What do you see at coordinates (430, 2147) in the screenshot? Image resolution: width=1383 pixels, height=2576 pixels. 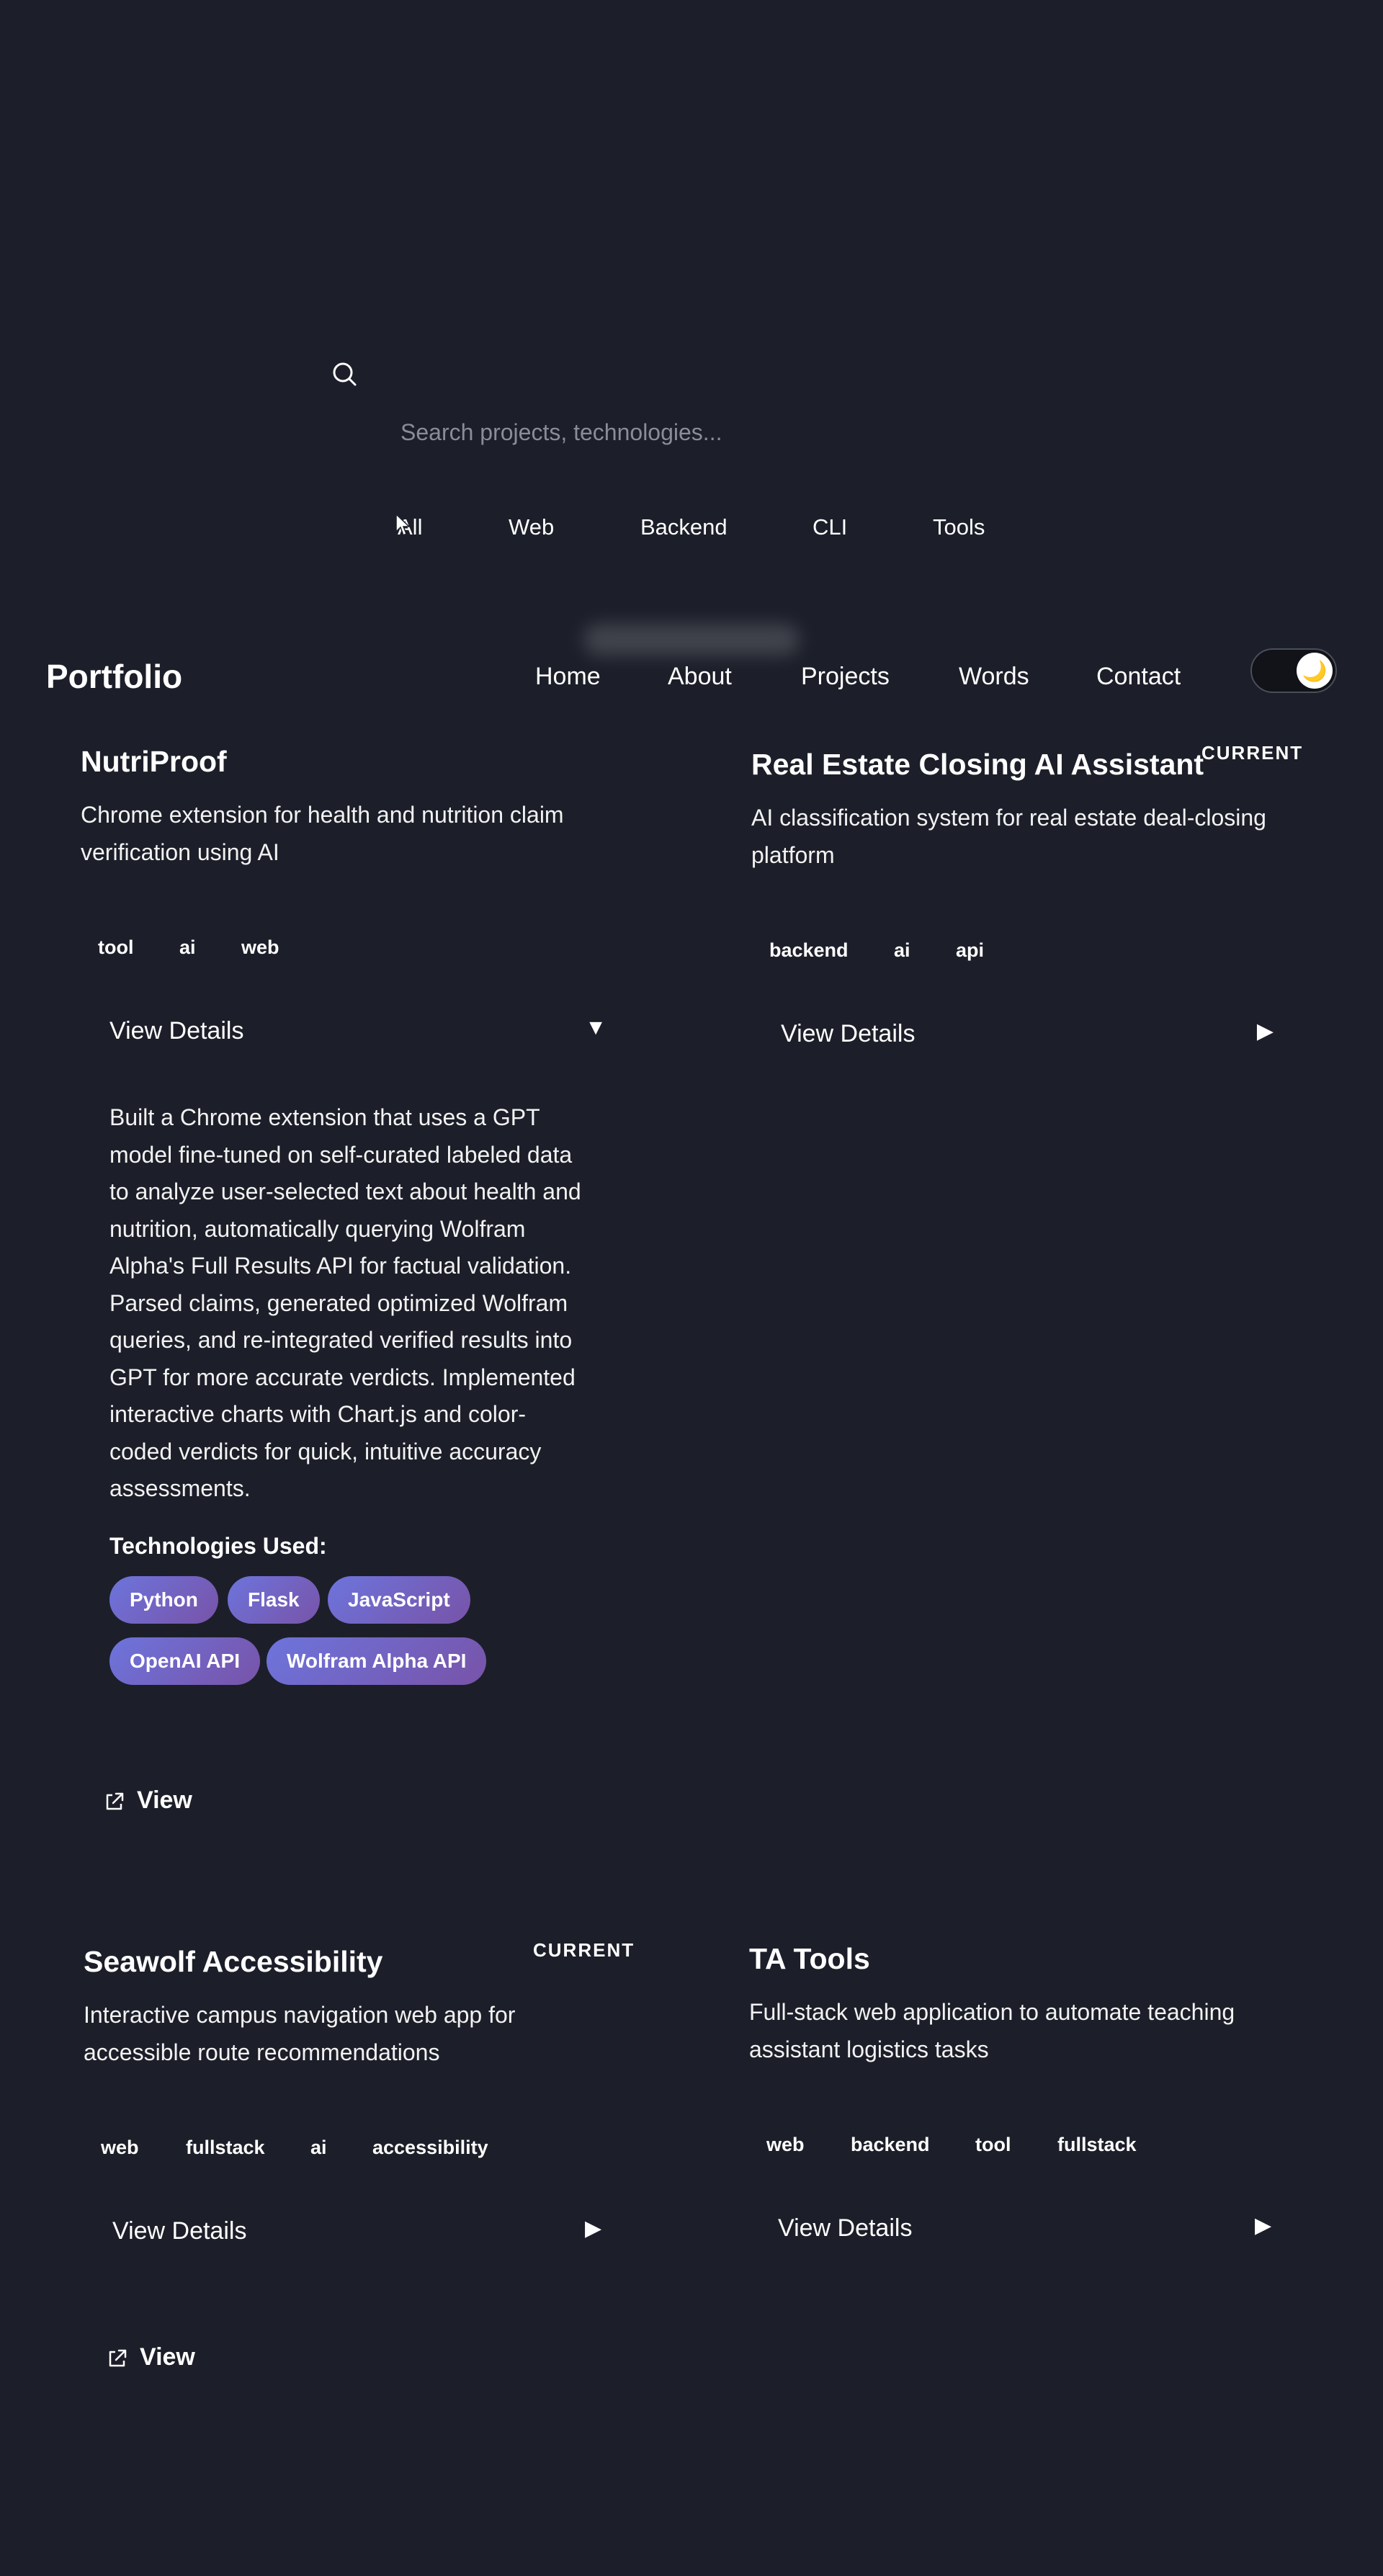 I see `project-tag: accessibility` at bounding box center [430, 2147].